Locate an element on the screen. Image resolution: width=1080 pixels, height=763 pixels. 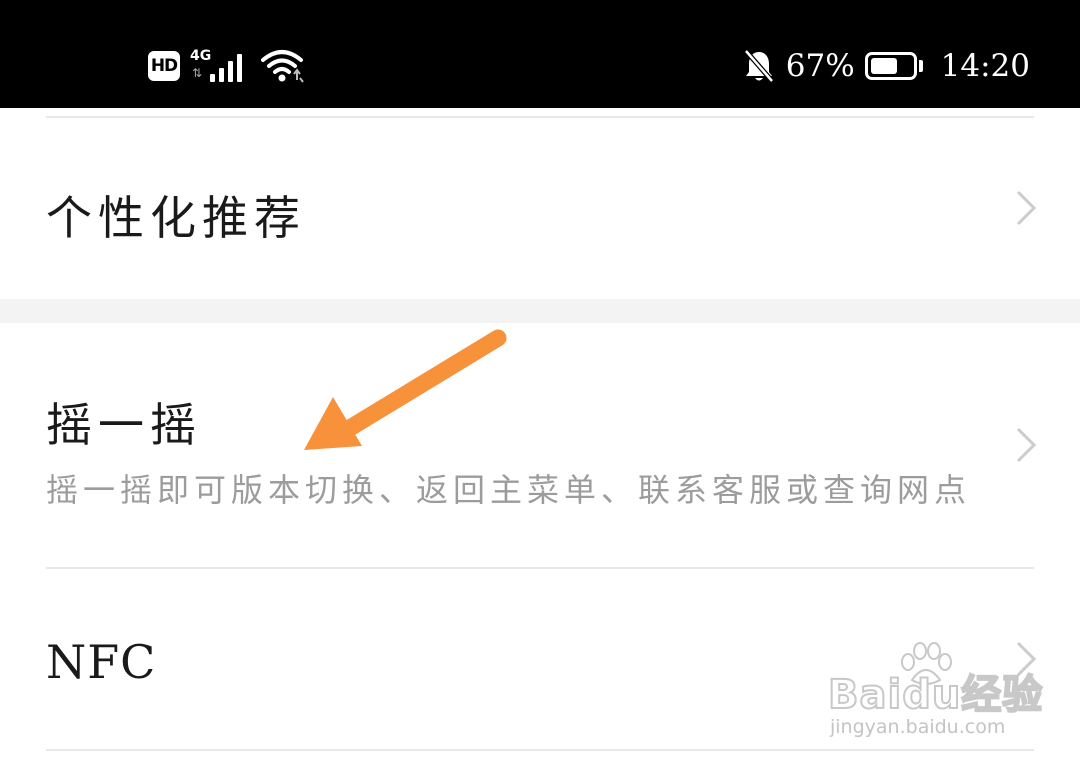
status-left-group: HD 4G ⇅ is located at coordinates (226, 66).